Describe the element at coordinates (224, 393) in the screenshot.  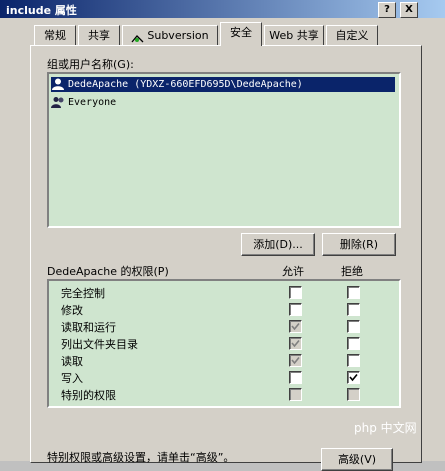
I see `permission-row: 特别的权限` at that location.